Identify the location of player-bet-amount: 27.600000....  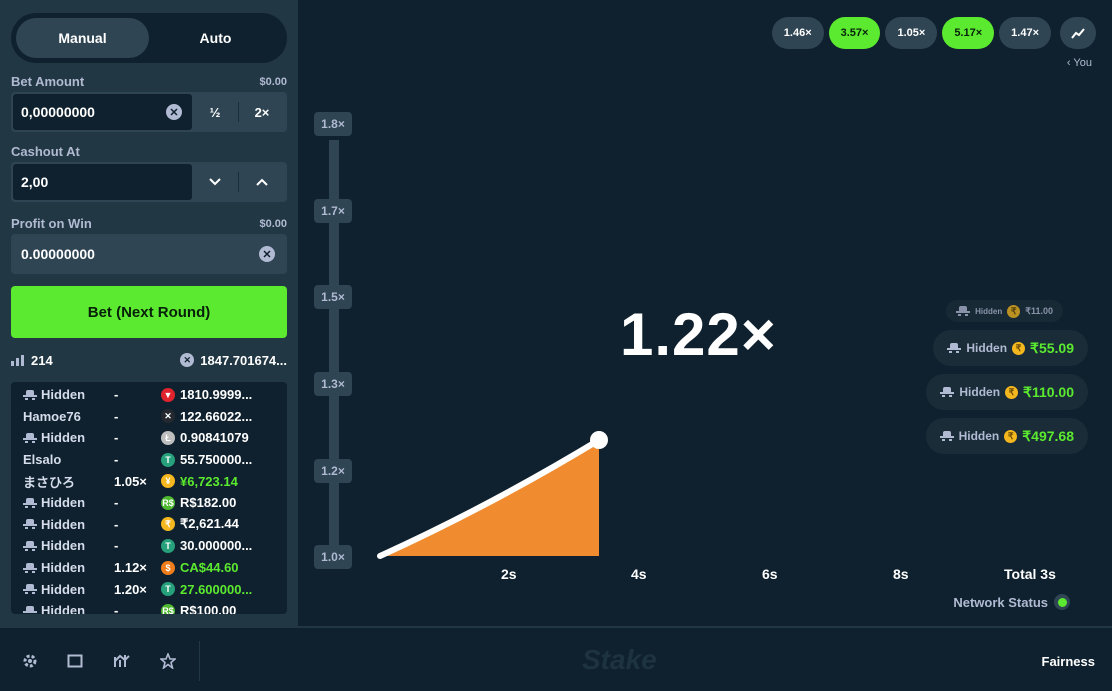
(216, 589).